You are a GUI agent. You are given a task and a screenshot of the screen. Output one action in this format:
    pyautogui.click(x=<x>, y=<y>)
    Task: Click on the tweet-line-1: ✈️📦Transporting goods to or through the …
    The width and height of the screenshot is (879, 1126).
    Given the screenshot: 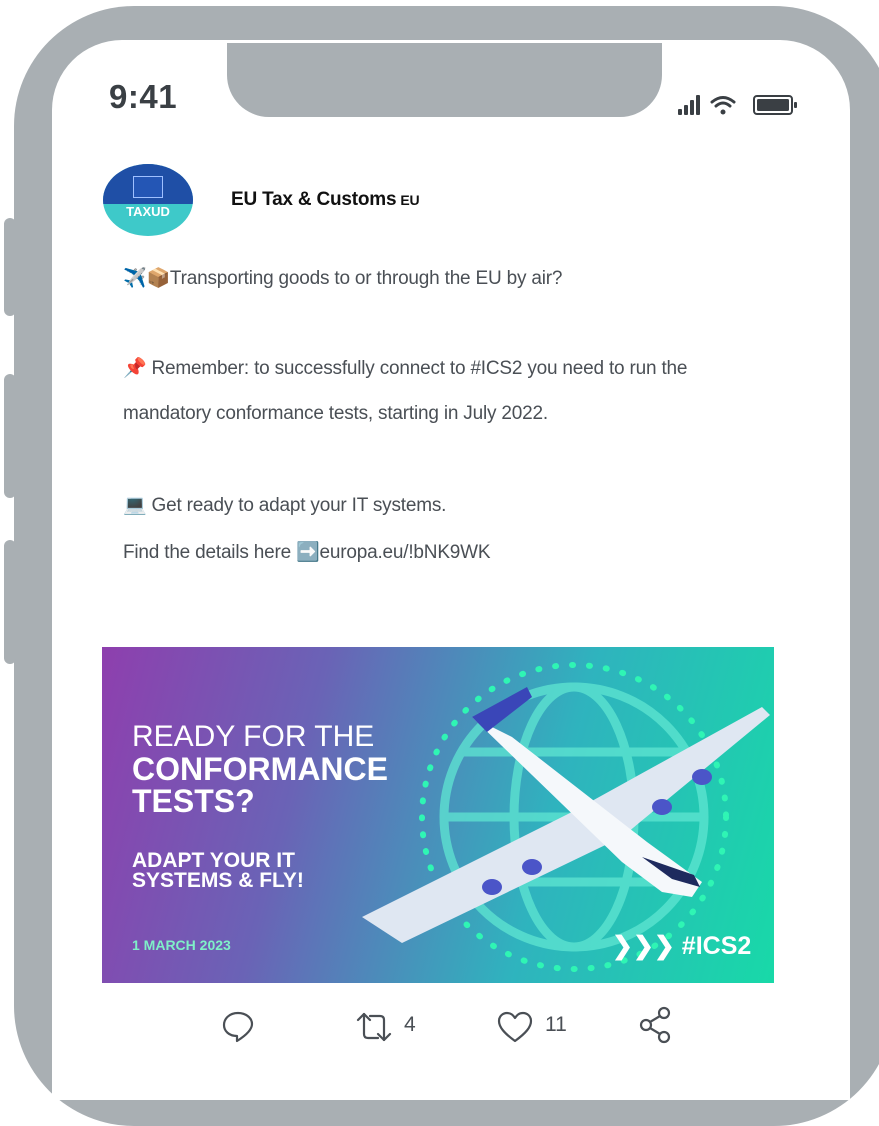 What is the action you would take?
    pyautogui.click(x=343, y=278)
    